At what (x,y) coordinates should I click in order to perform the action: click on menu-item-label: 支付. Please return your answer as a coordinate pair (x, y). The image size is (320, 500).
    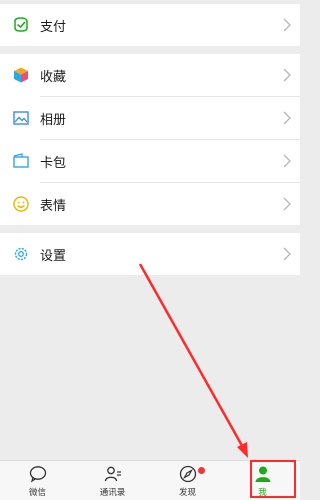
    Looking at the image, I should click on (53, 27).